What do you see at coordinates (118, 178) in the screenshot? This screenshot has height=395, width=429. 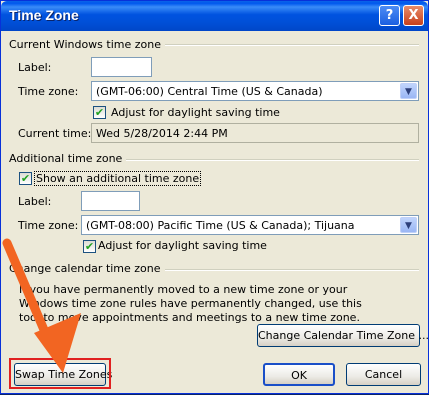 I see `show-additional-label: Show an additional time zone` at bounding box center [118, 178].